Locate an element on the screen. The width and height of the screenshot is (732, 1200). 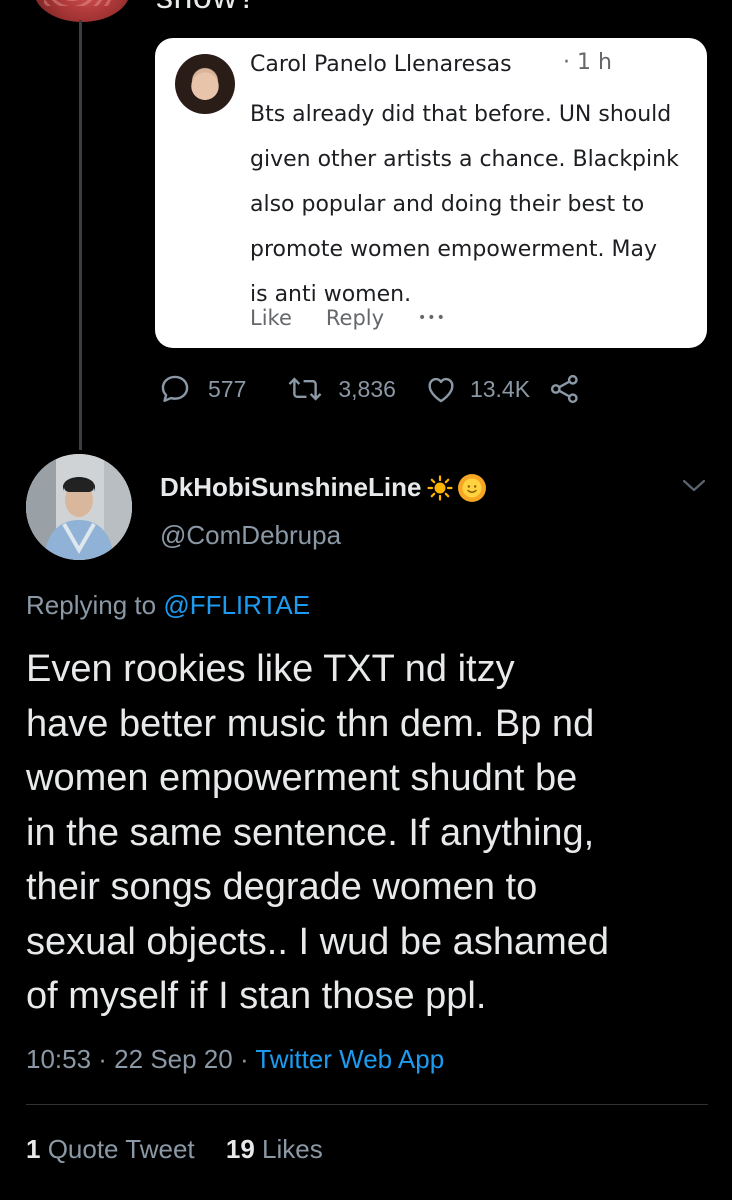
author-avatar is located at coordinates (79, 507).